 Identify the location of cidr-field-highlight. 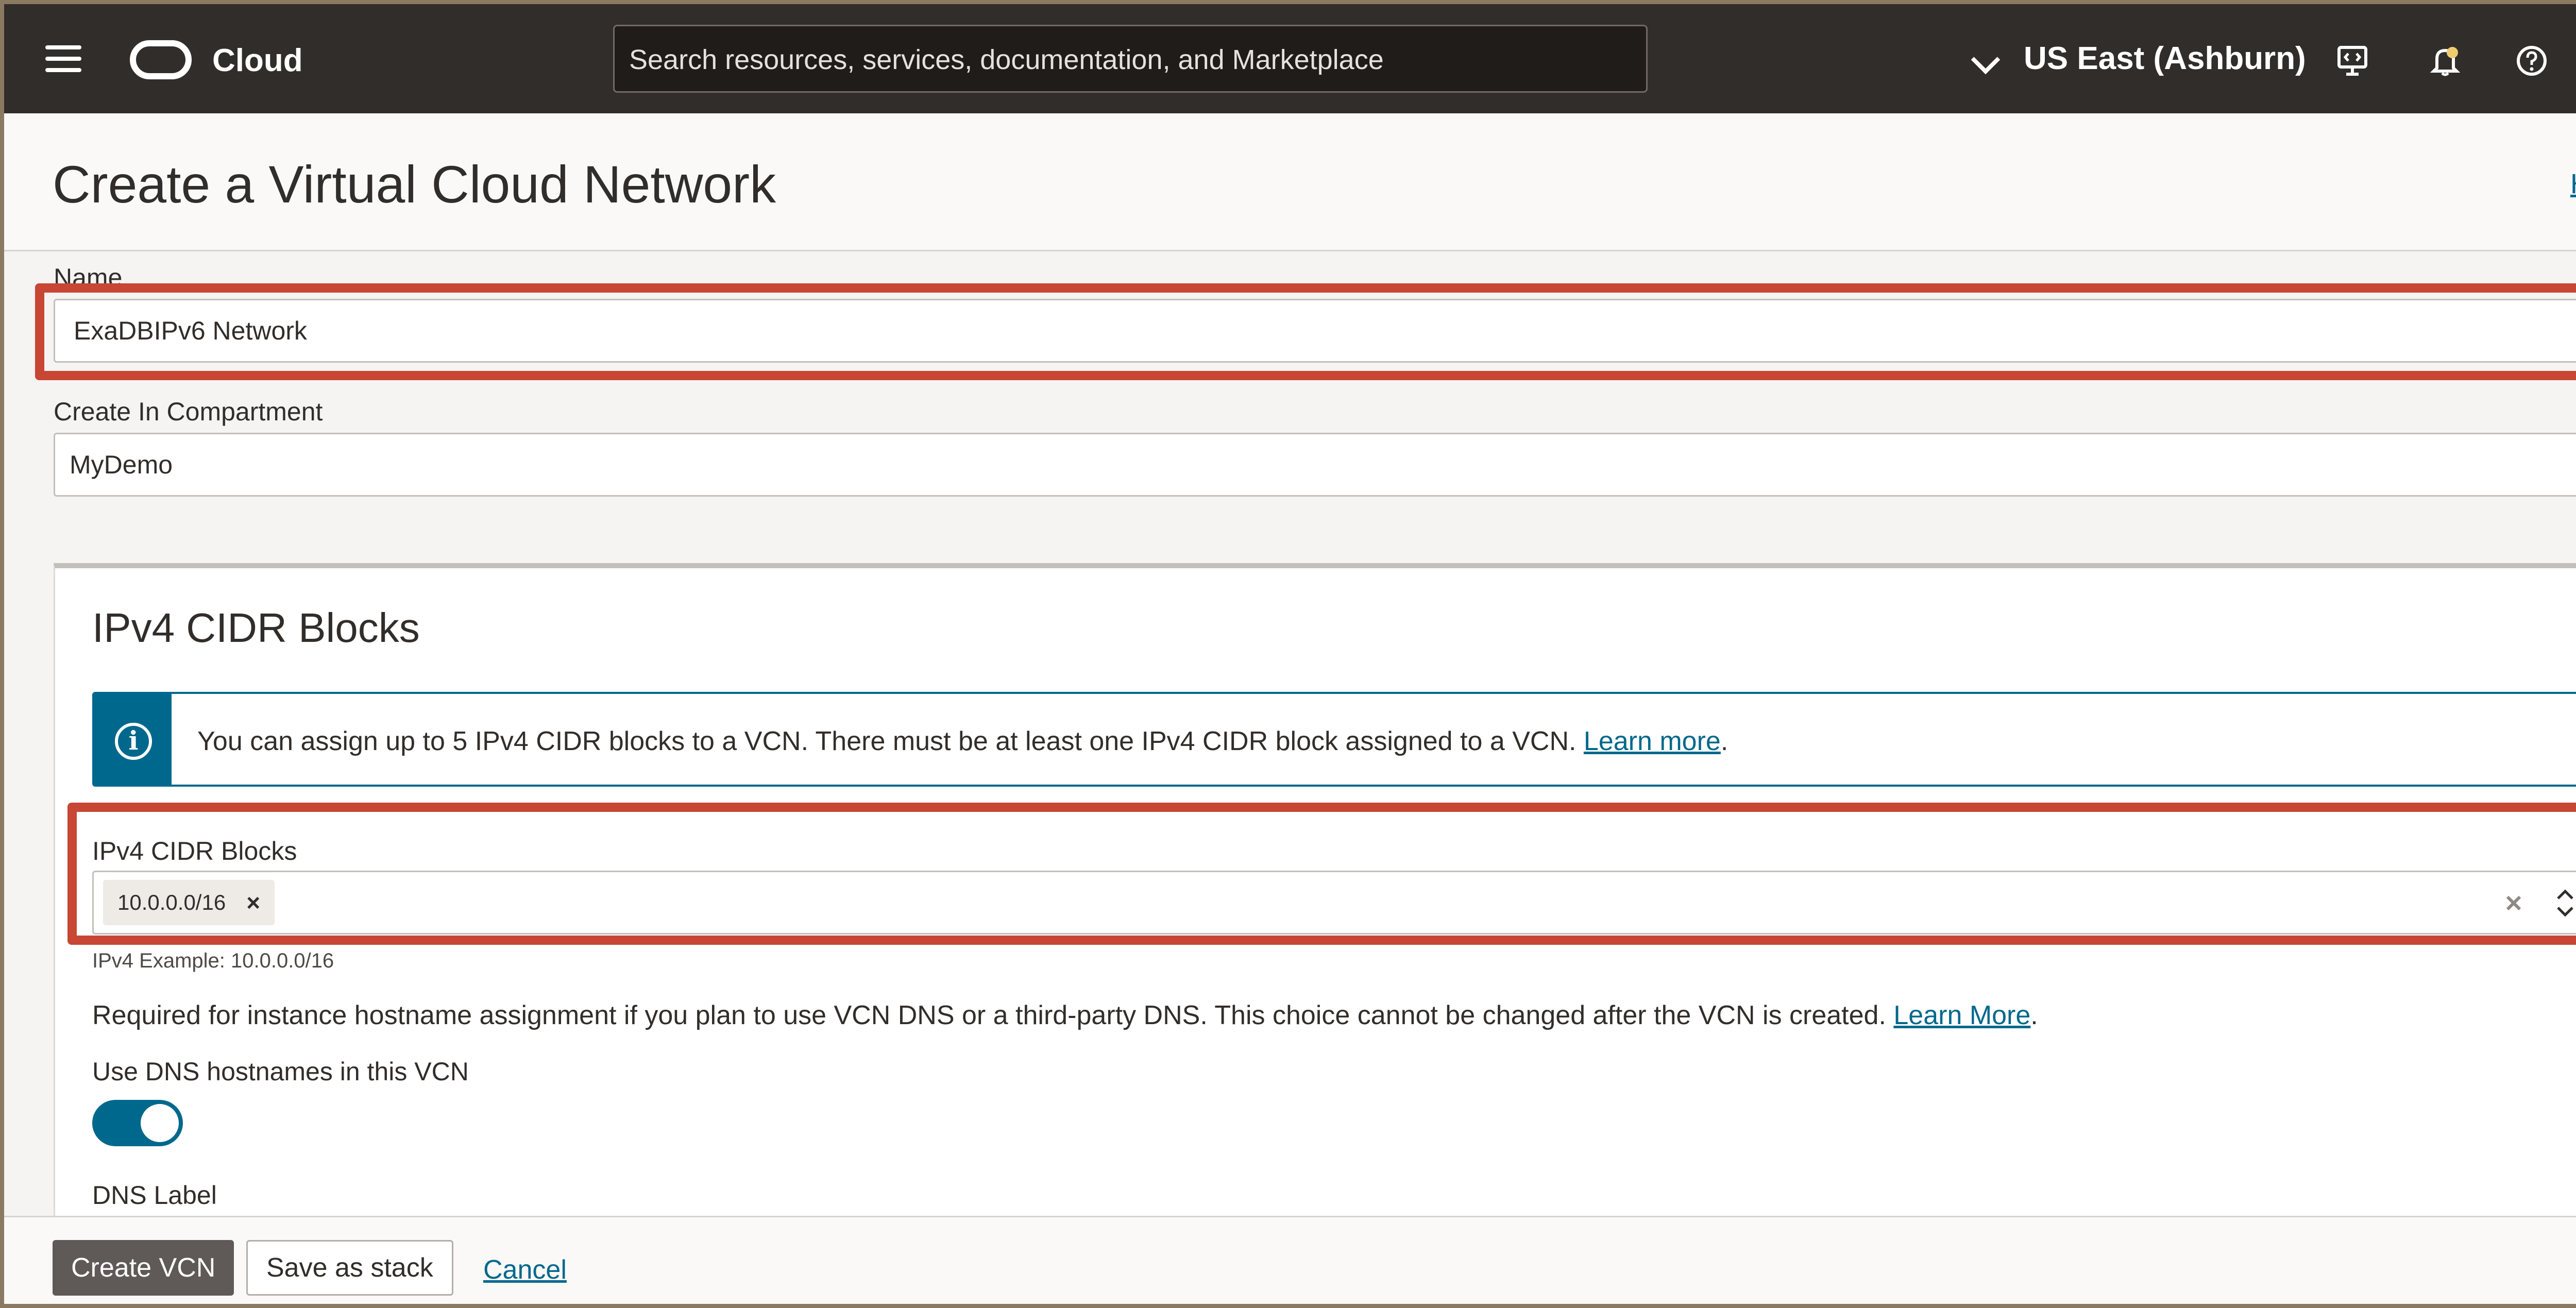
(1321, 874).